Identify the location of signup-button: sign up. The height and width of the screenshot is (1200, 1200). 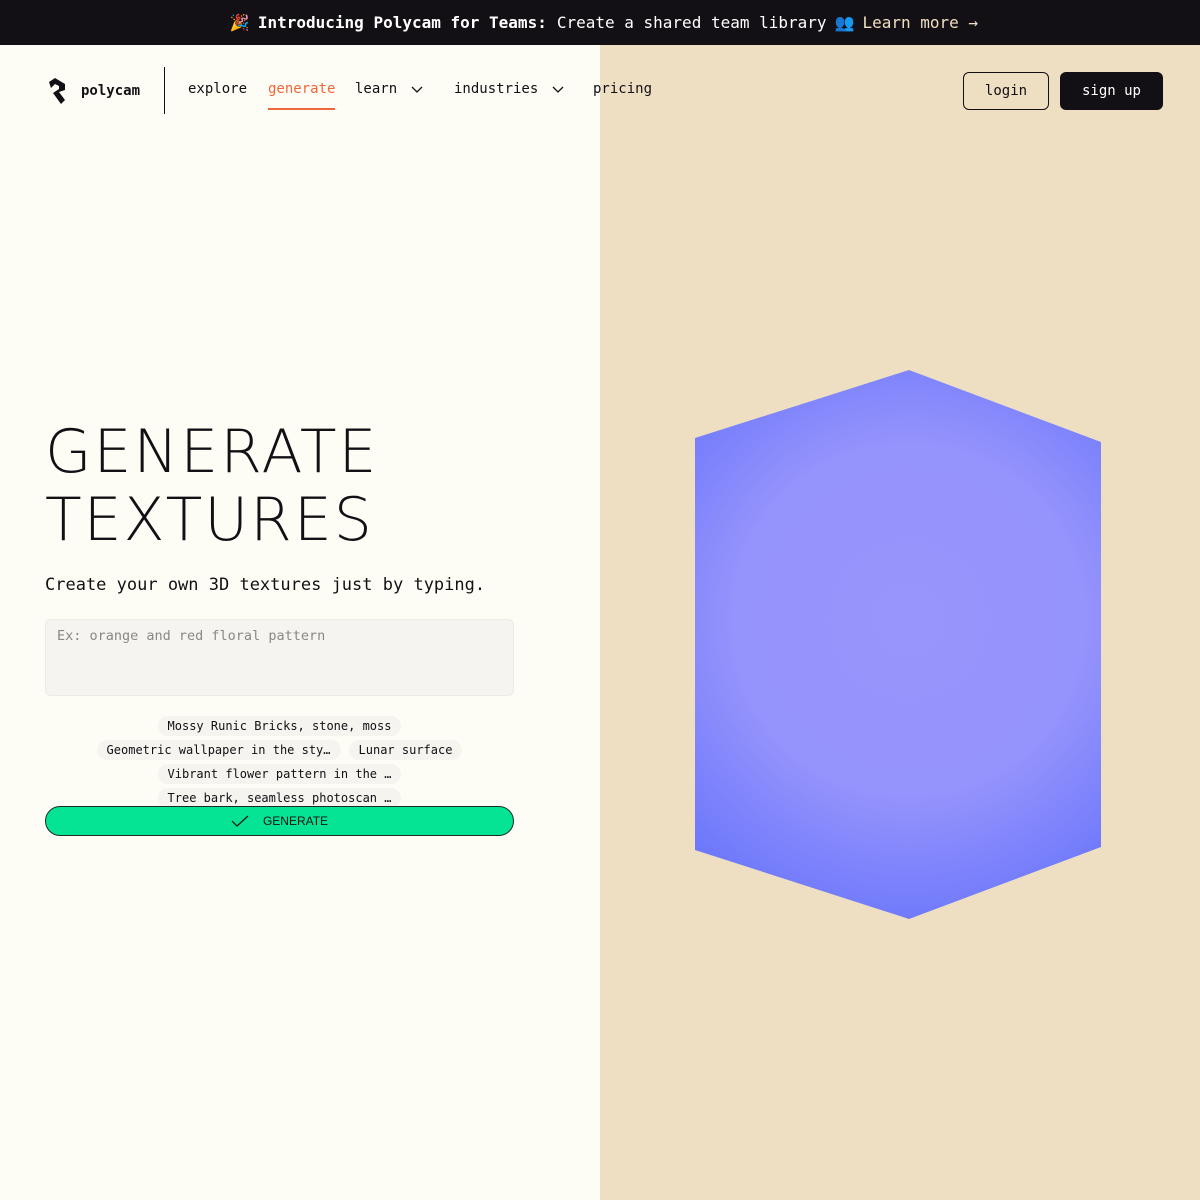
(1111, 91).